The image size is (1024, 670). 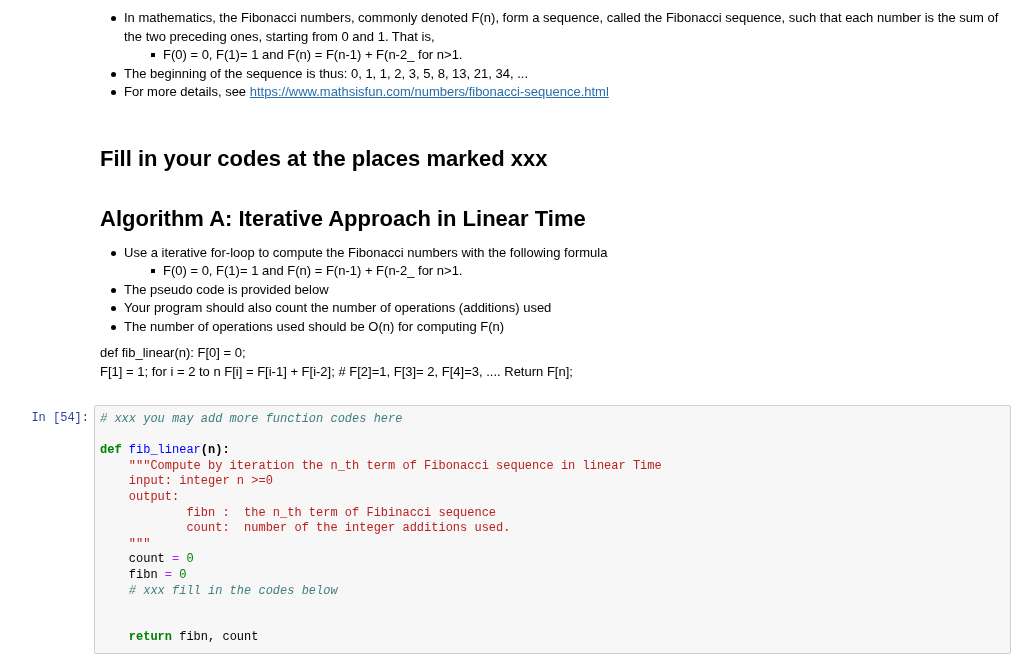 What do you see at coordinates (348, 529) in the screenshot?
I see `code-line: count: number of the integer additions used.` at bounding box center [348, 529].